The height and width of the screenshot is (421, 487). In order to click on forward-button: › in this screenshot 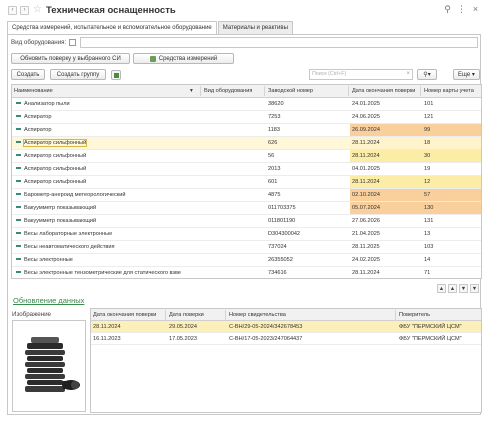, I will do `click(24, 10)`.